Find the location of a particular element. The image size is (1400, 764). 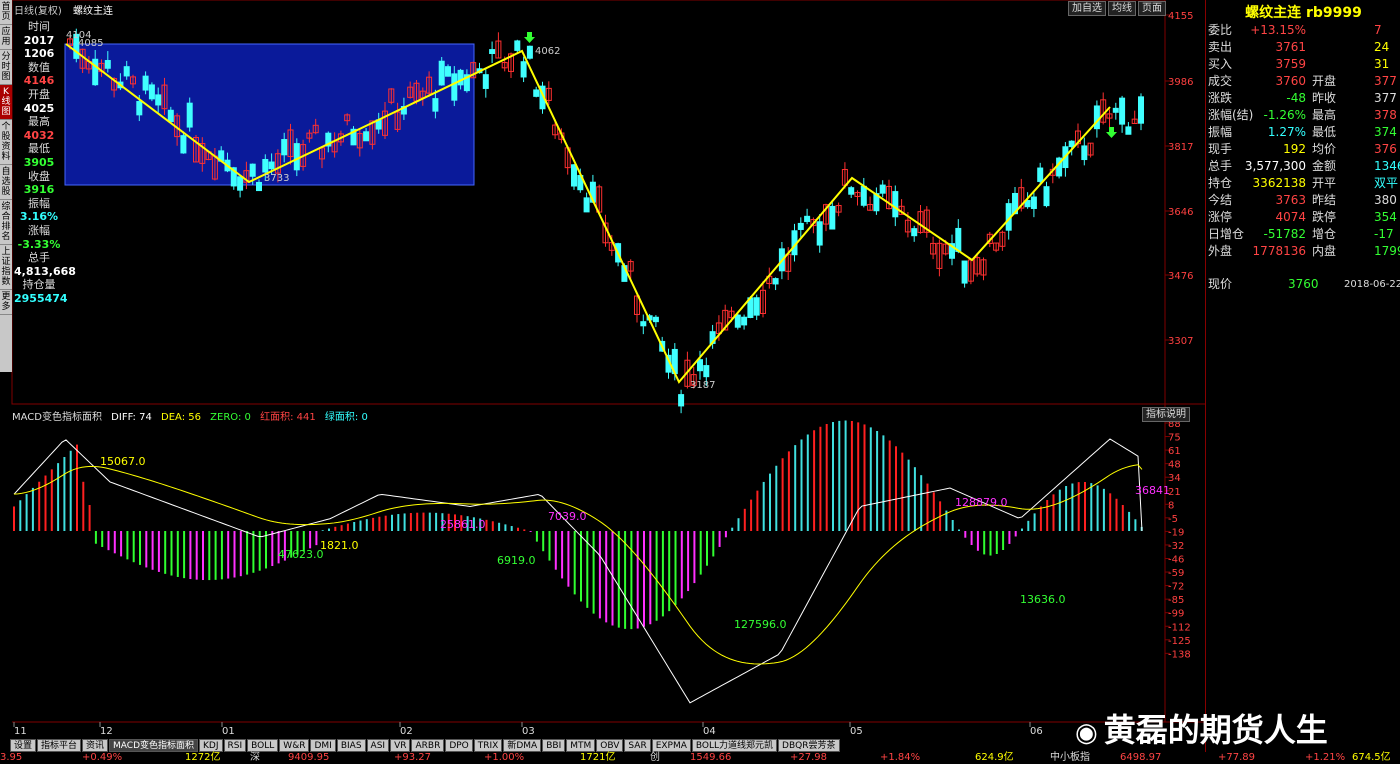

info-value: 3.16% is located at coordinates (39, 217).